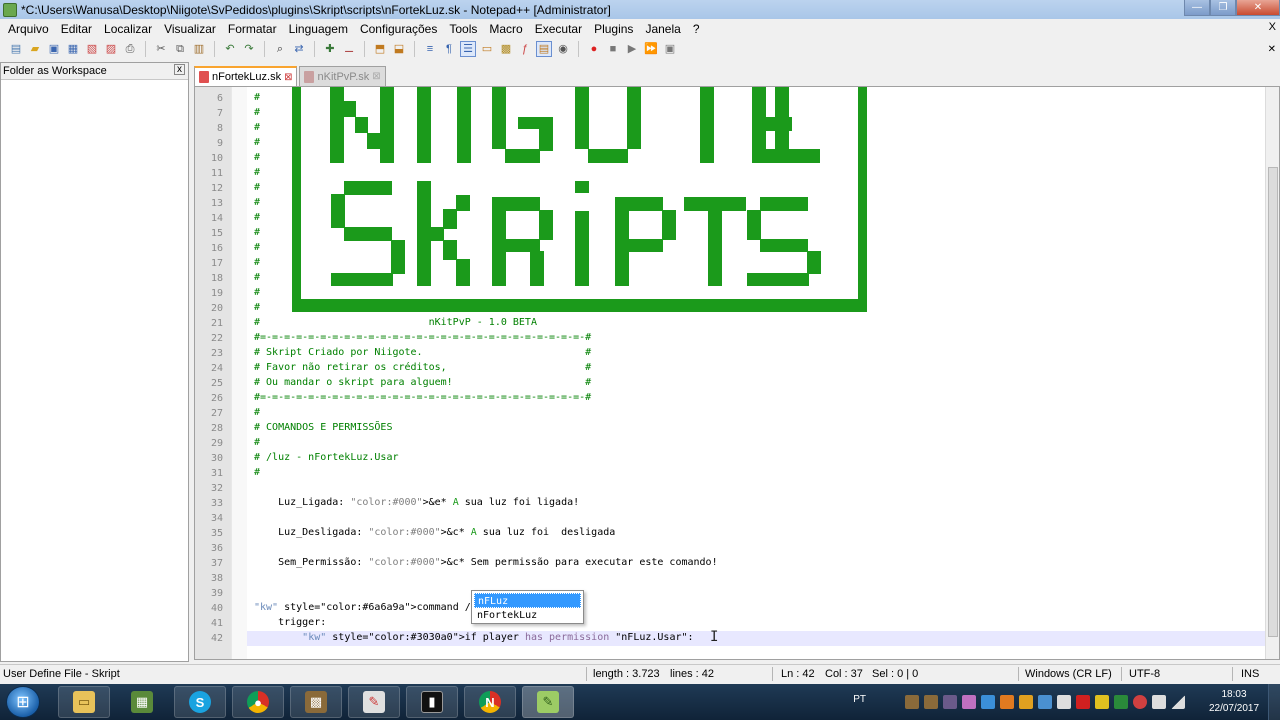  I want to click on find-icon: ⌕, so click(280, 49).